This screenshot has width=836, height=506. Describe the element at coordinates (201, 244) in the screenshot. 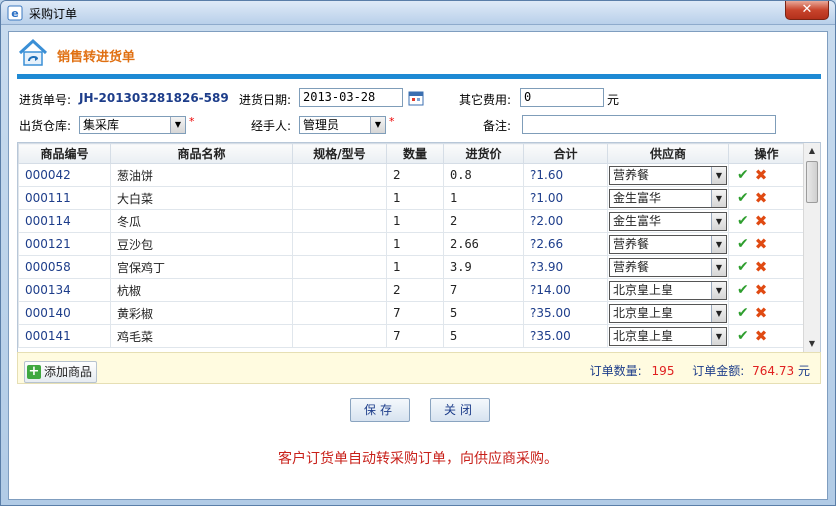

I see `product-name: 豆沙包` at that location.